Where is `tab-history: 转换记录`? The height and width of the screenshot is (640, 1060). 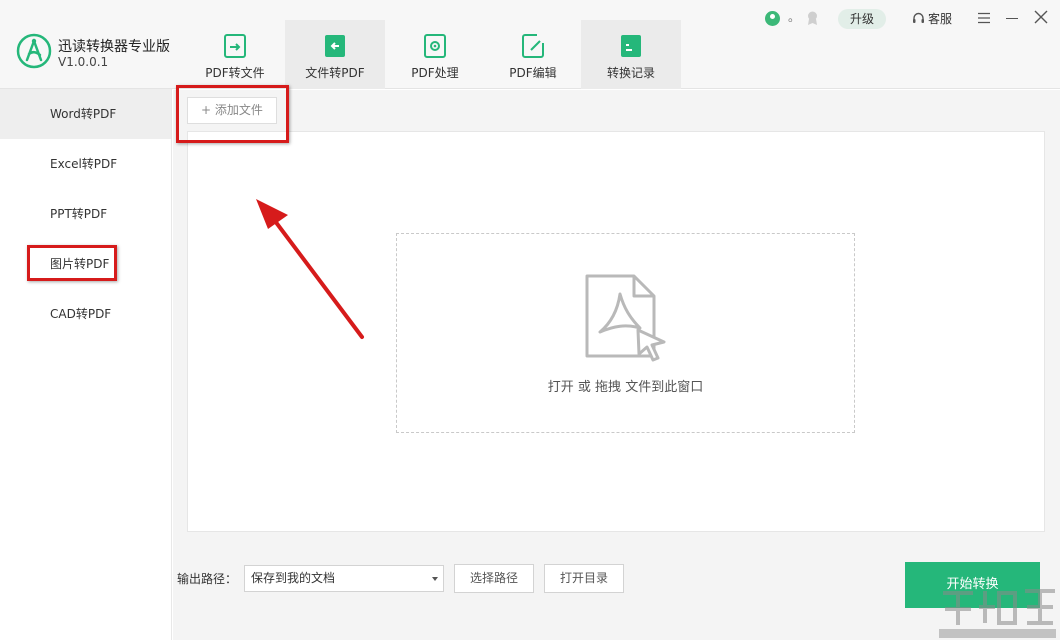 tab-history: 转换记录 is located at coordinates (631, 54).